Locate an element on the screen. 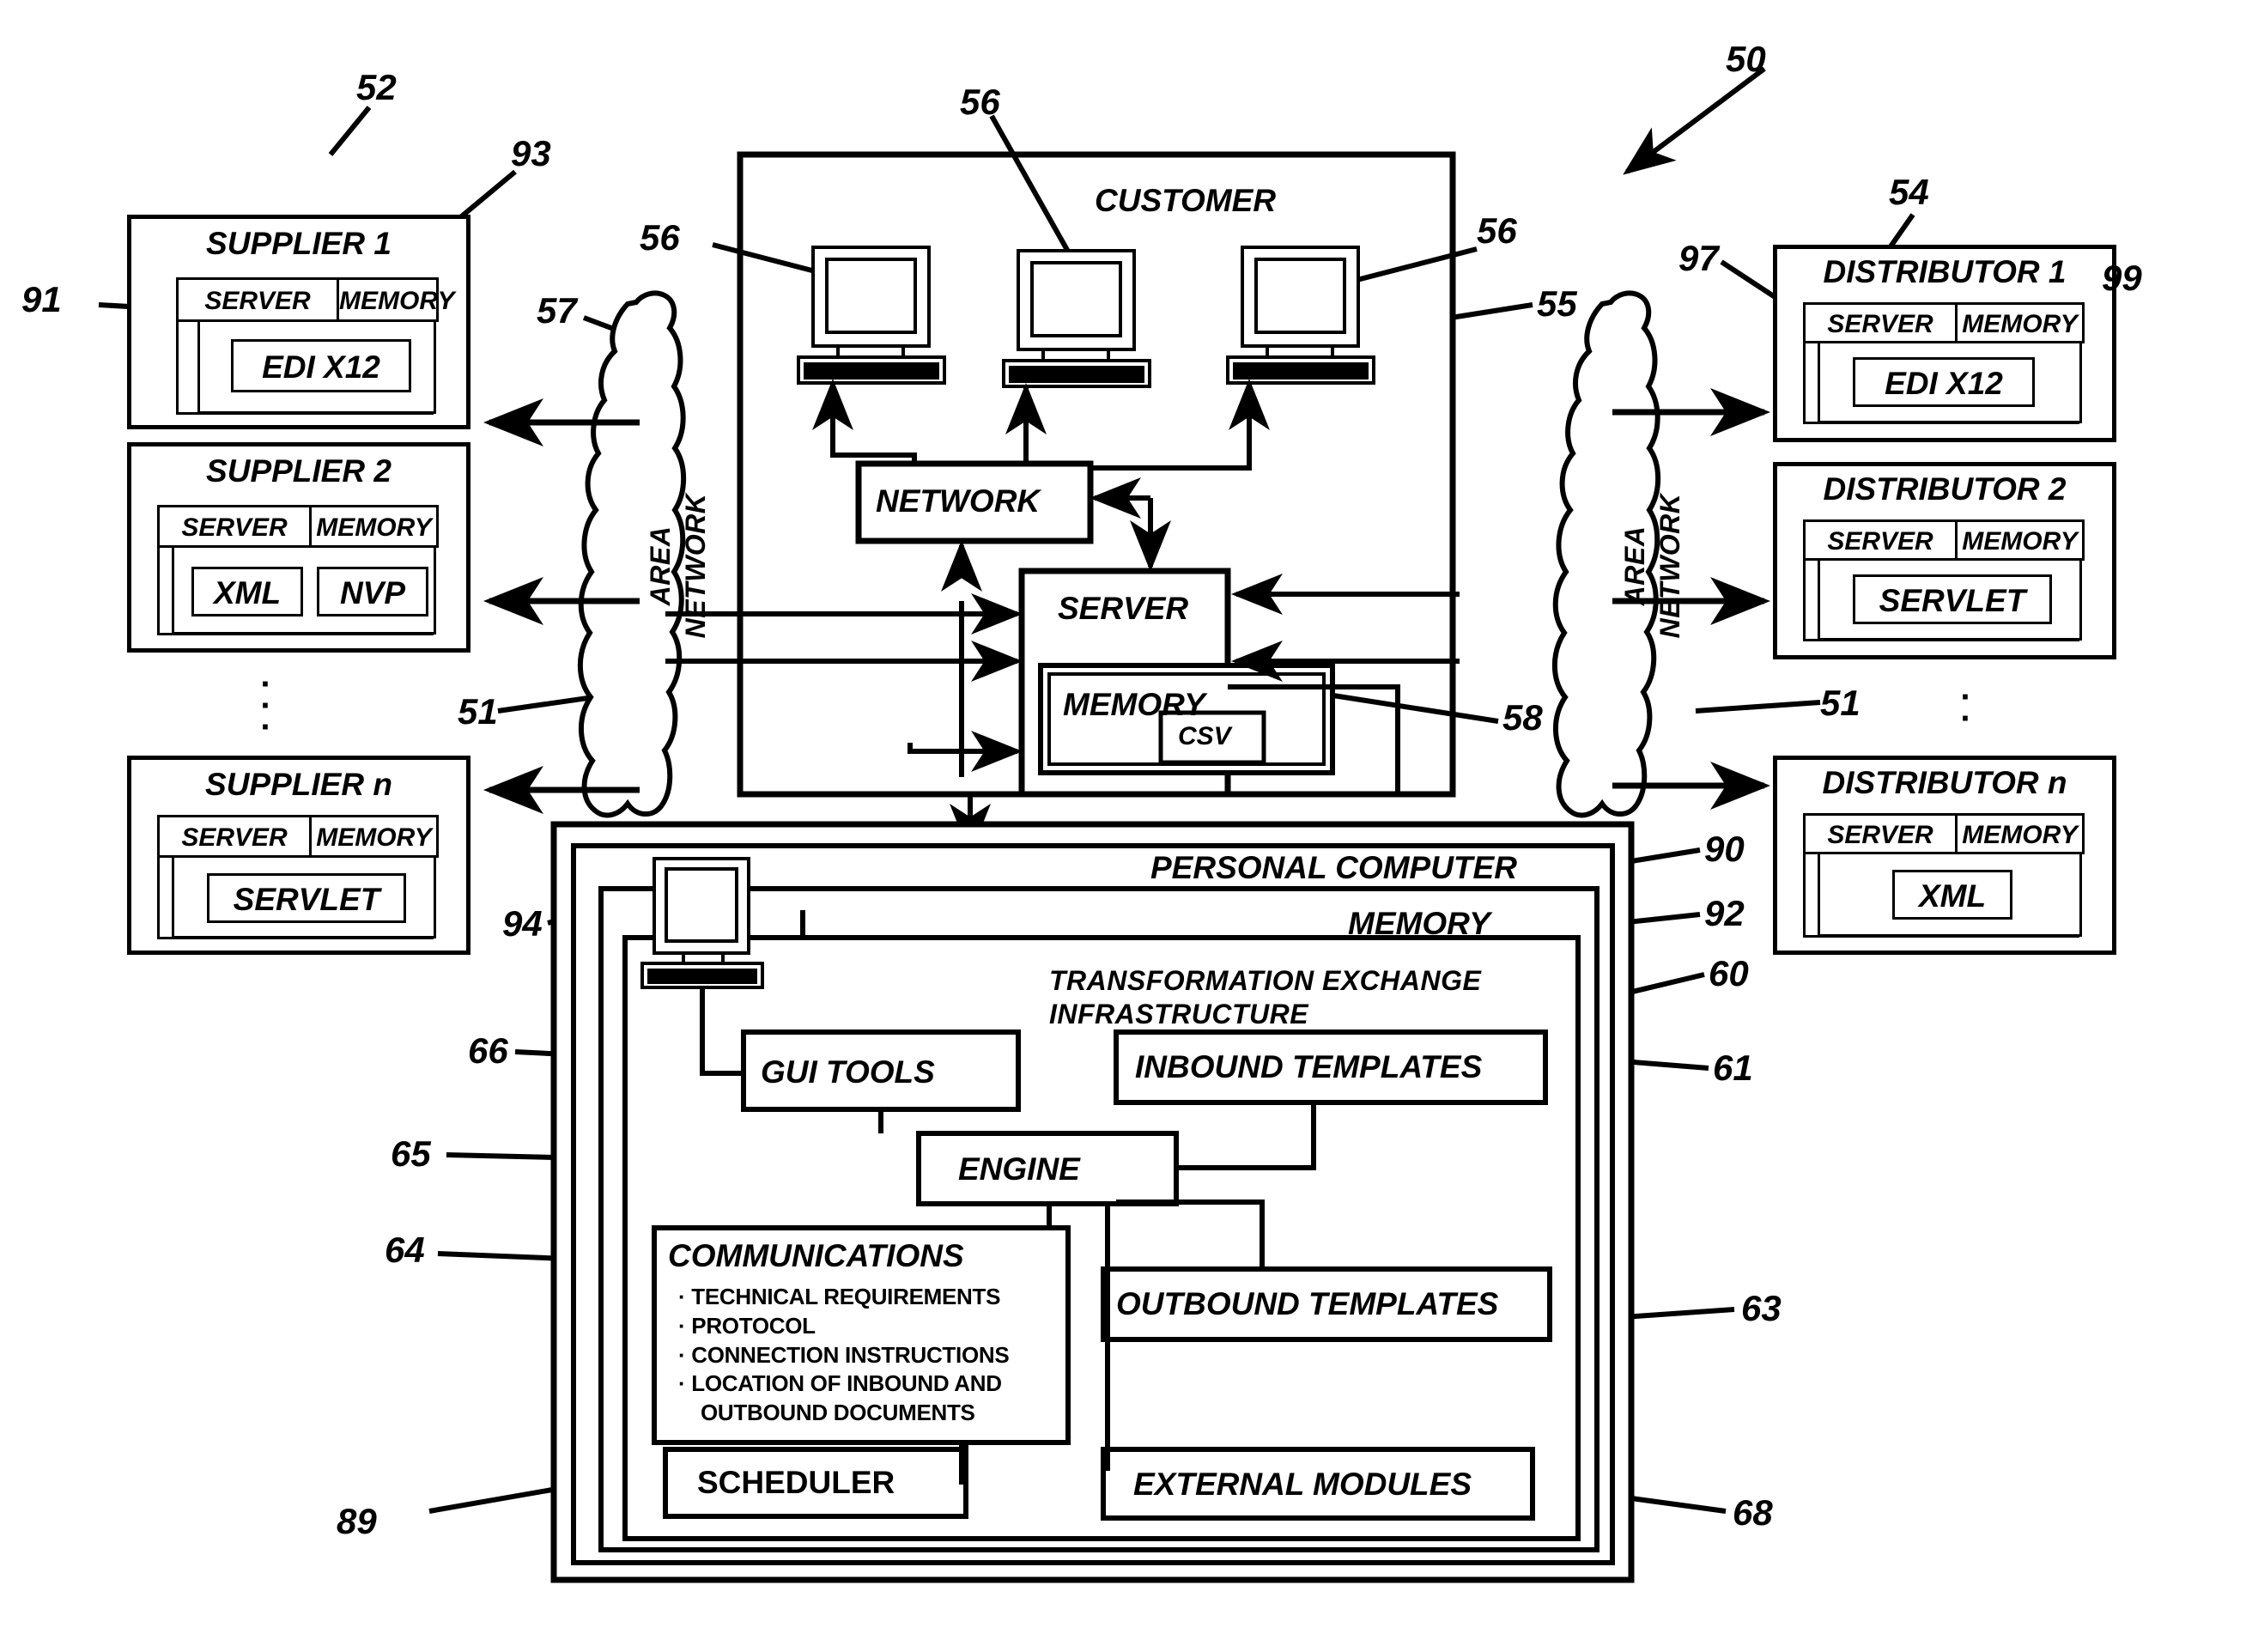 The width and height of the screenshot is (2246, 1652). supplier-2-server-label: SERVER is located at coordinates (234, 527).